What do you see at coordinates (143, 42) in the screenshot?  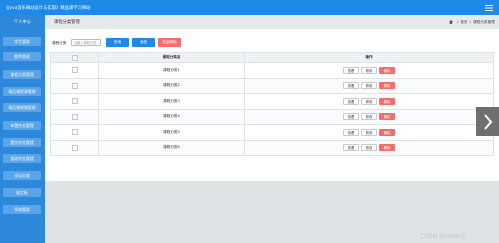 I see `add-button: 添加` at bounding box center [143, 42].